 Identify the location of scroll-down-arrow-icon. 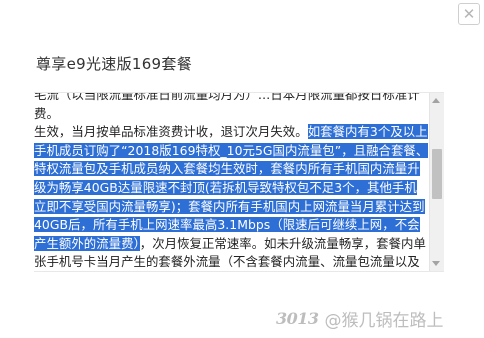
(436, 263).